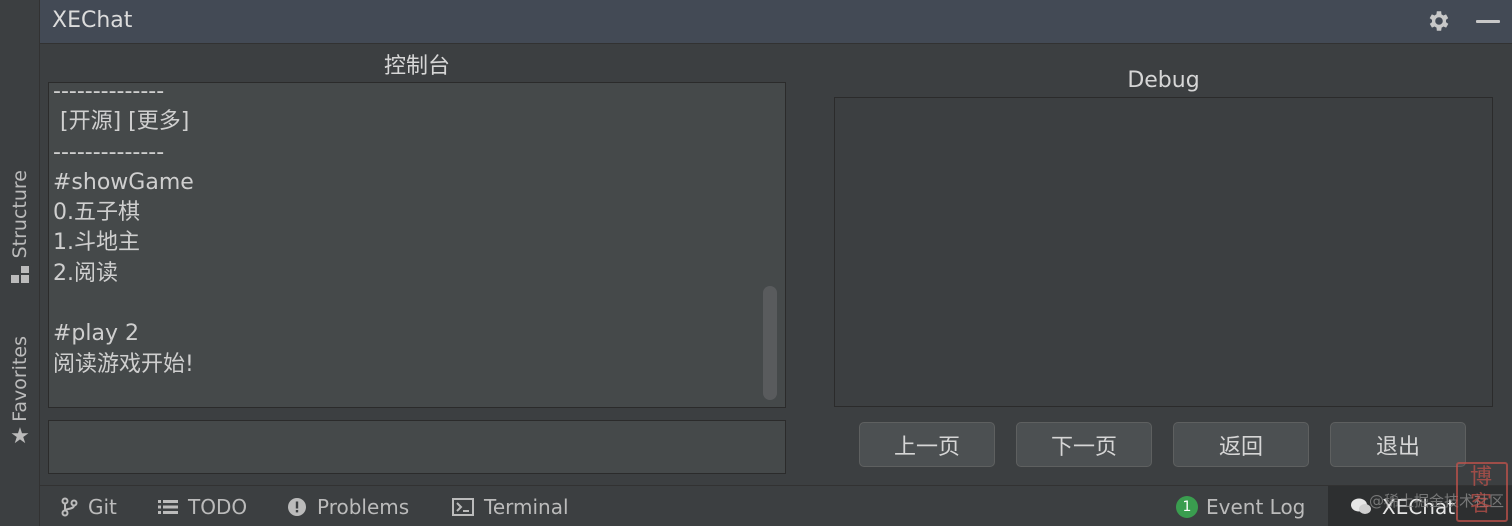  What do you see at coordinates (1256, 506) in the screenshot?
I see `event-log-label: Event Log` at bounding box center [1256, 506].